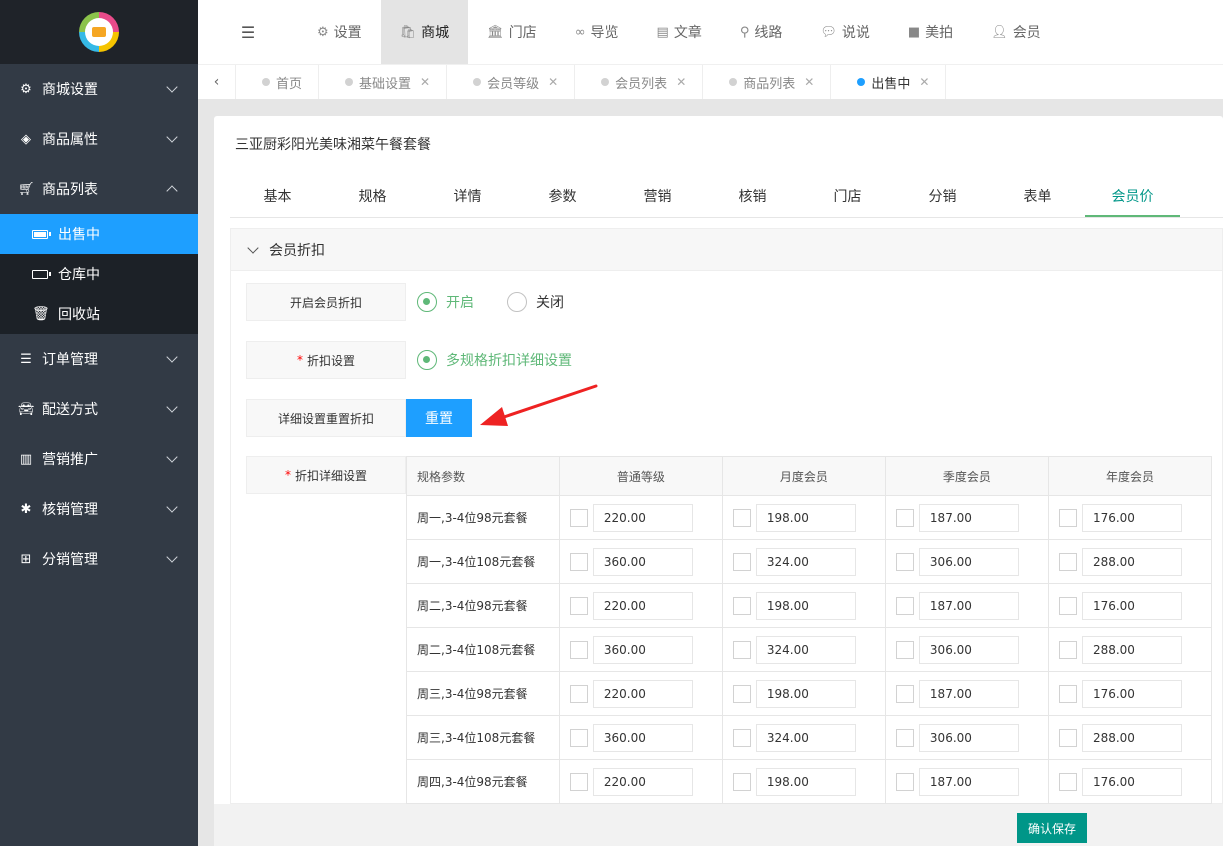 The height and width of the screenshot is (846, 1223). I want to click on panel-header: 会员折扣, so click(726, 250).